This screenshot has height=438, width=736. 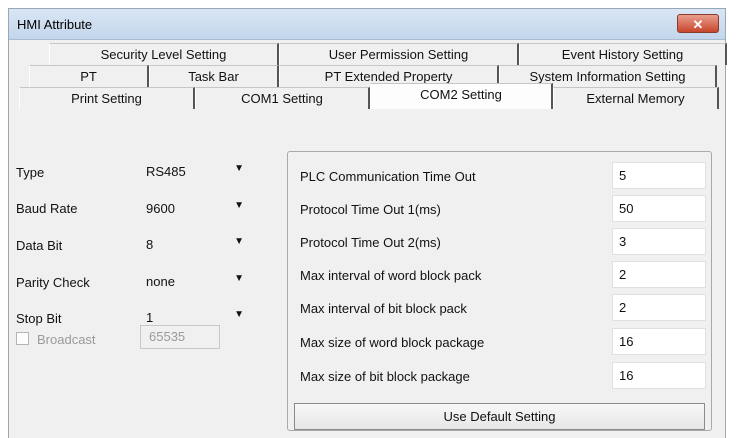 What do you see at coordinates (164, 54) in the screenshot?
I see `tab-security-level-setting: Security Level Setting` at bounding box center [164, 54].